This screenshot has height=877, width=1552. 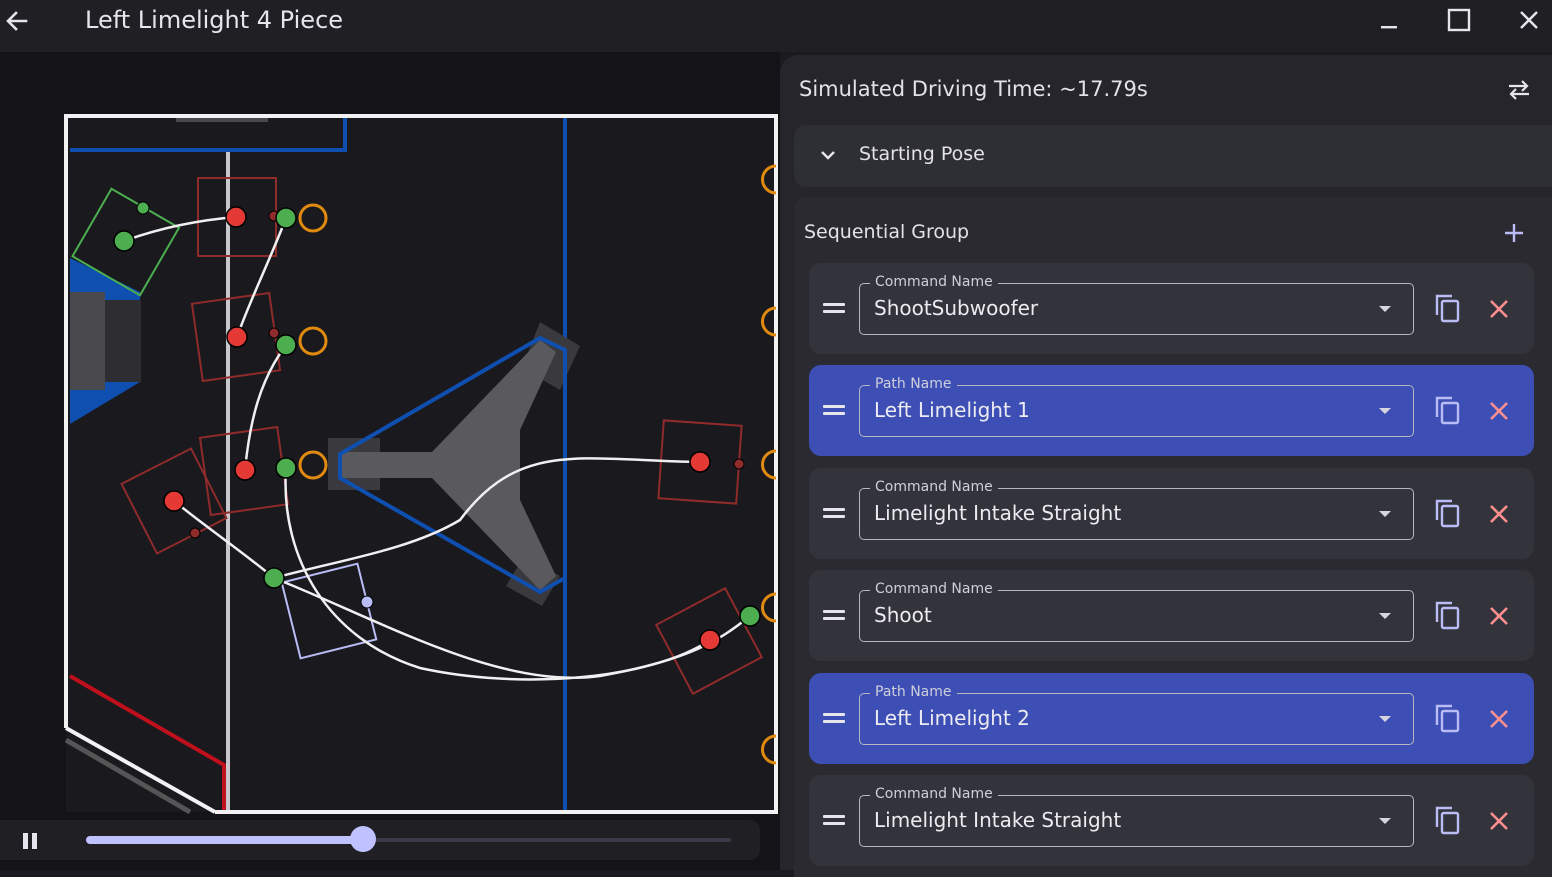 I want to click on maximize-button, so click(x=1459, y=20).